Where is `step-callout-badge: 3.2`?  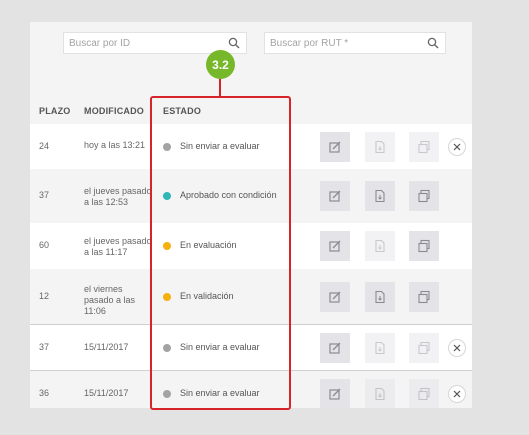 step-callout-badge: 3.2 is located at coordinates (220, 64).